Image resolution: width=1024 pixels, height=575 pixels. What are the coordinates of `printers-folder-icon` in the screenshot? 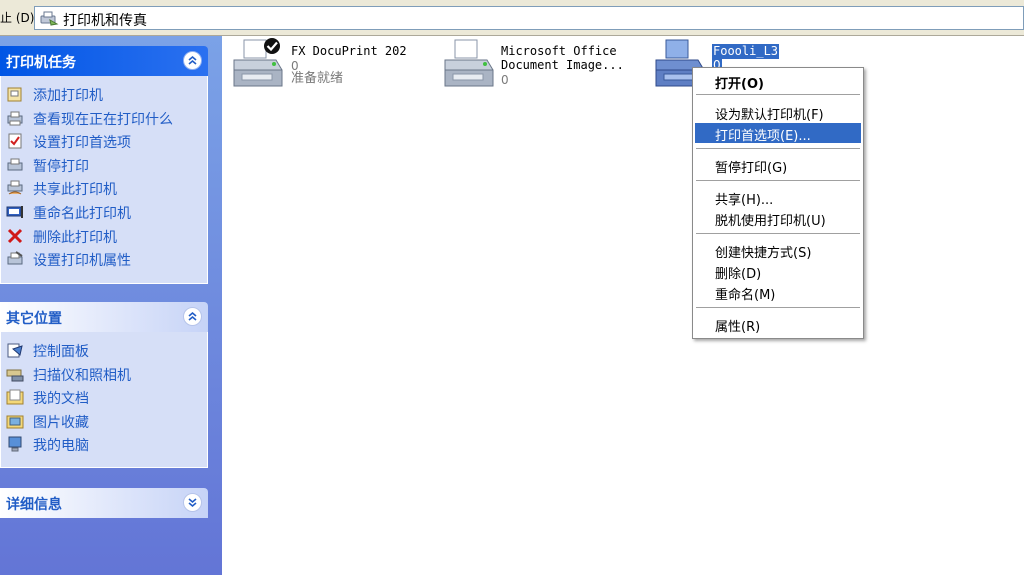 It's located at (49, 18).